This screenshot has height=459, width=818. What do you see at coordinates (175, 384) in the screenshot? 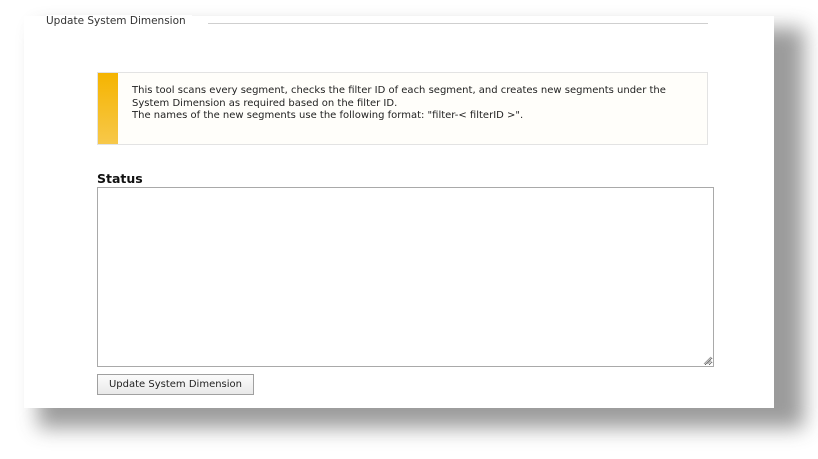
I see `update-system-dimension-button: Update System Dimension` at bounding box center [175, 384].